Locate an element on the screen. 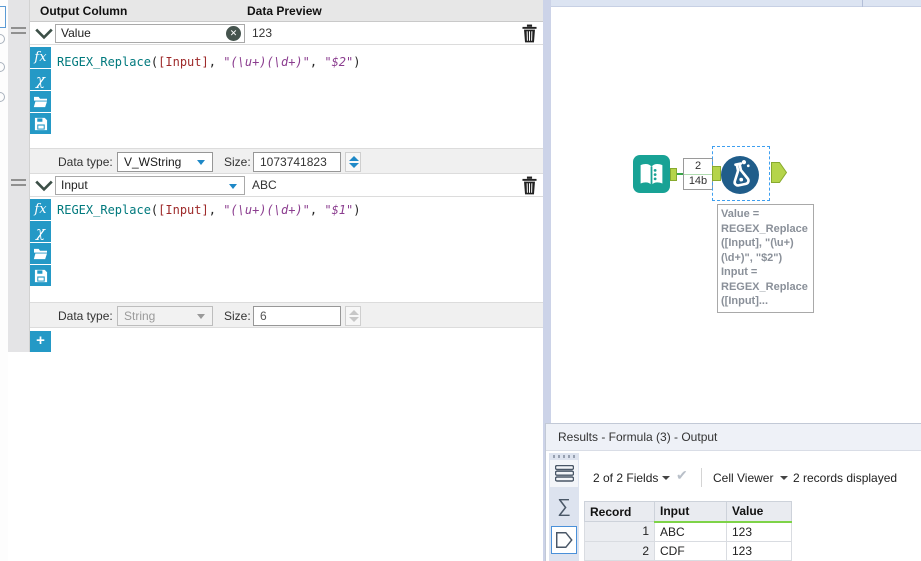  text-input-tool is located at coordinates (651, 174).